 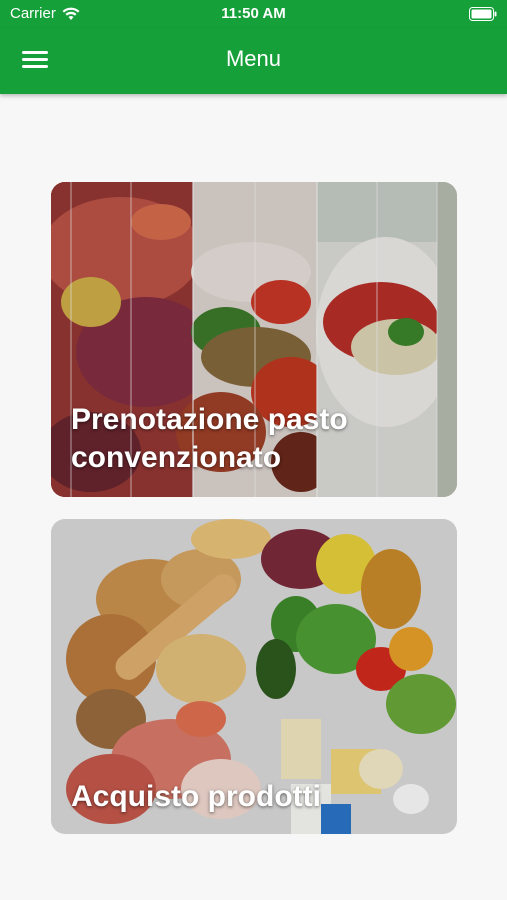 What do you see at coordinates (253, 58) in the screenshot?
I see `page-title: Menu` at bounding box center [253, 58].